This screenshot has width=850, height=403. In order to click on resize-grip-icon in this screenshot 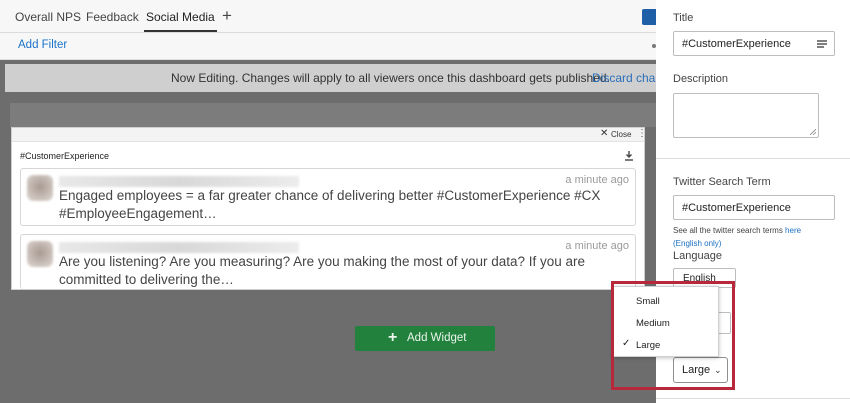, I will do `click(813, 132)`.